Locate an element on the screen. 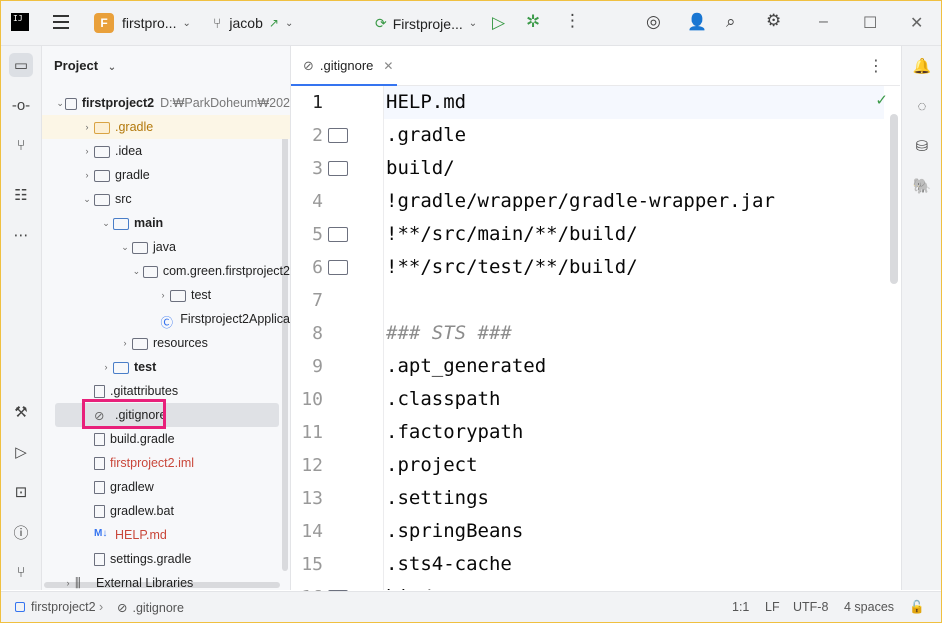  left-tool-stripe: ▭ -o- ⑂ ☷ ⋯ ⚒ ▷ ⊡ ⓘ ⑂ is located at coordinates (21, 318).